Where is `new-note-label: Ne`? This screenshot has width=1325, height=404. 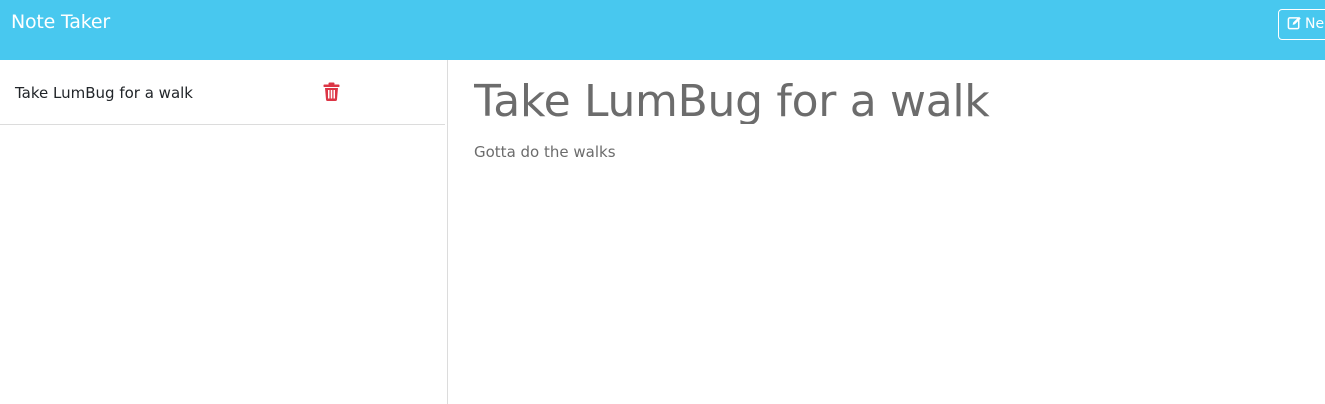
new-note-label: Ne is located at coordinates (1315, 24).